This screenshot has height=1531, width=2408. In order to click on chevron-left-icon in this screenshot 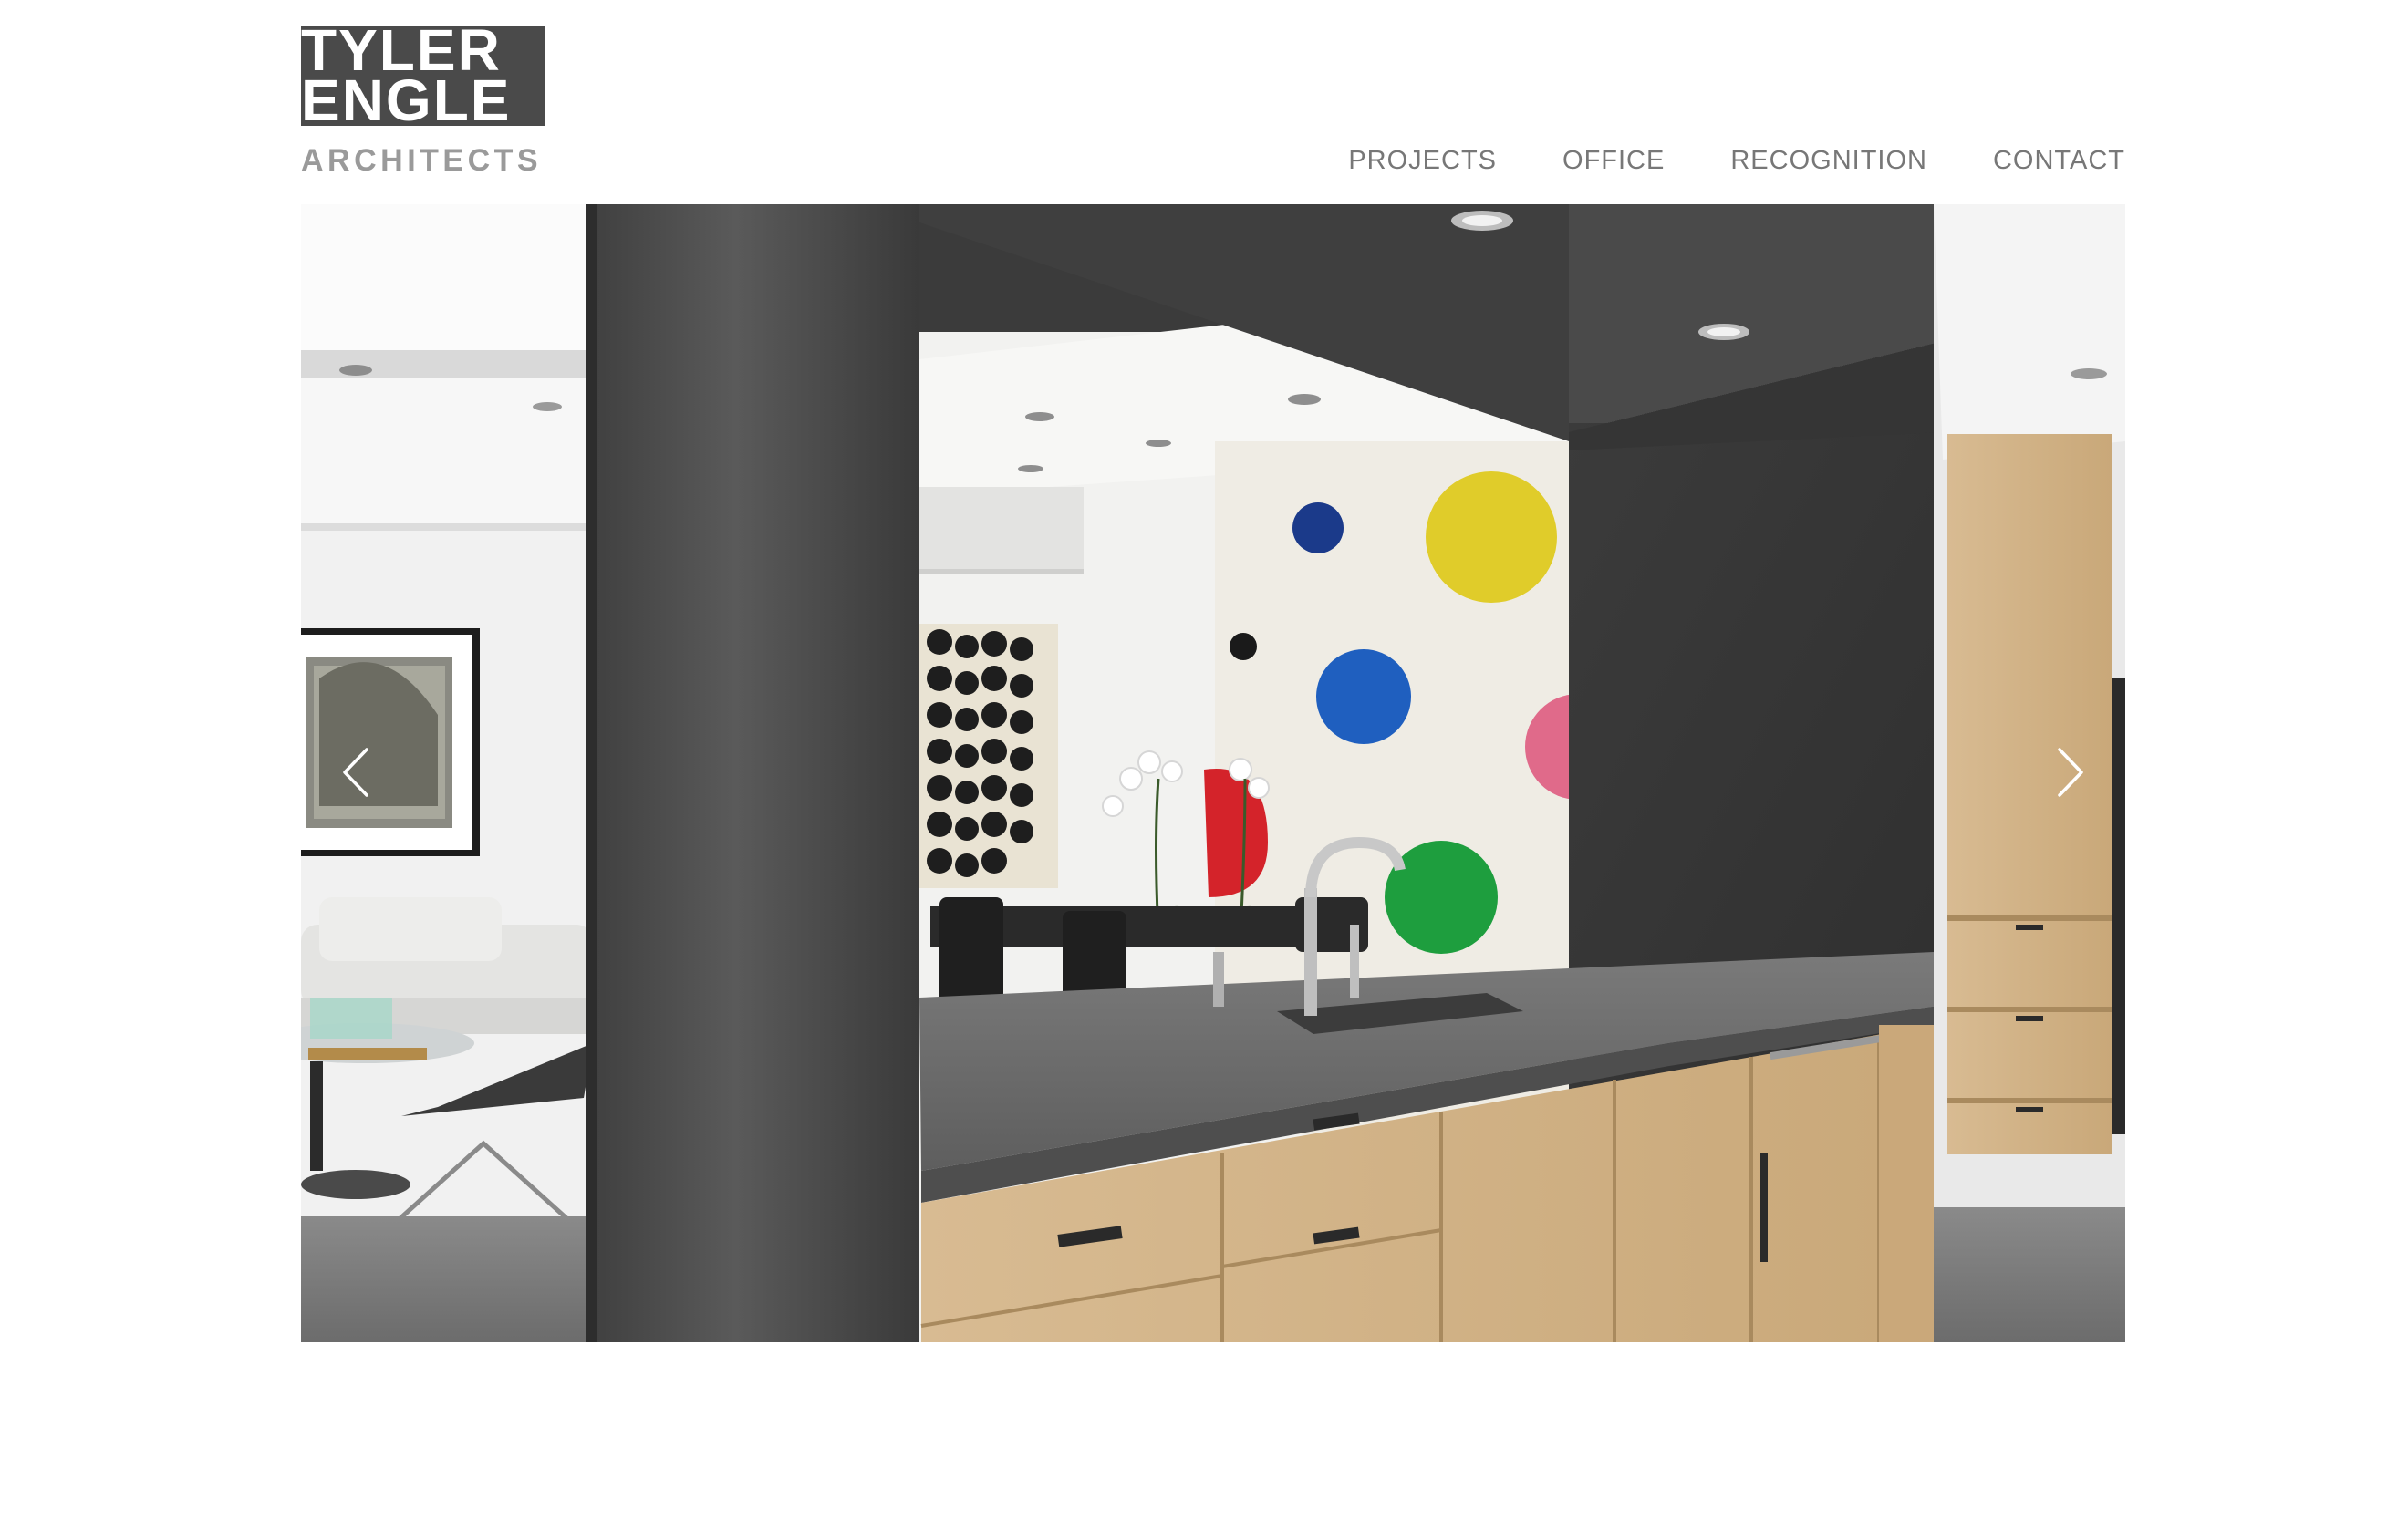, I will do `click(355, 772)`.